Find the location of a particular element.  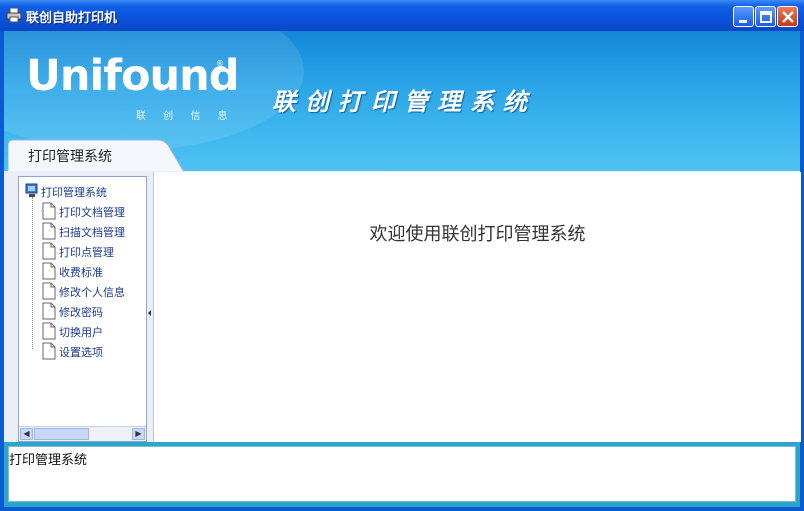

tree-item-label: 收费标准 is located at coordinates (81, 272).